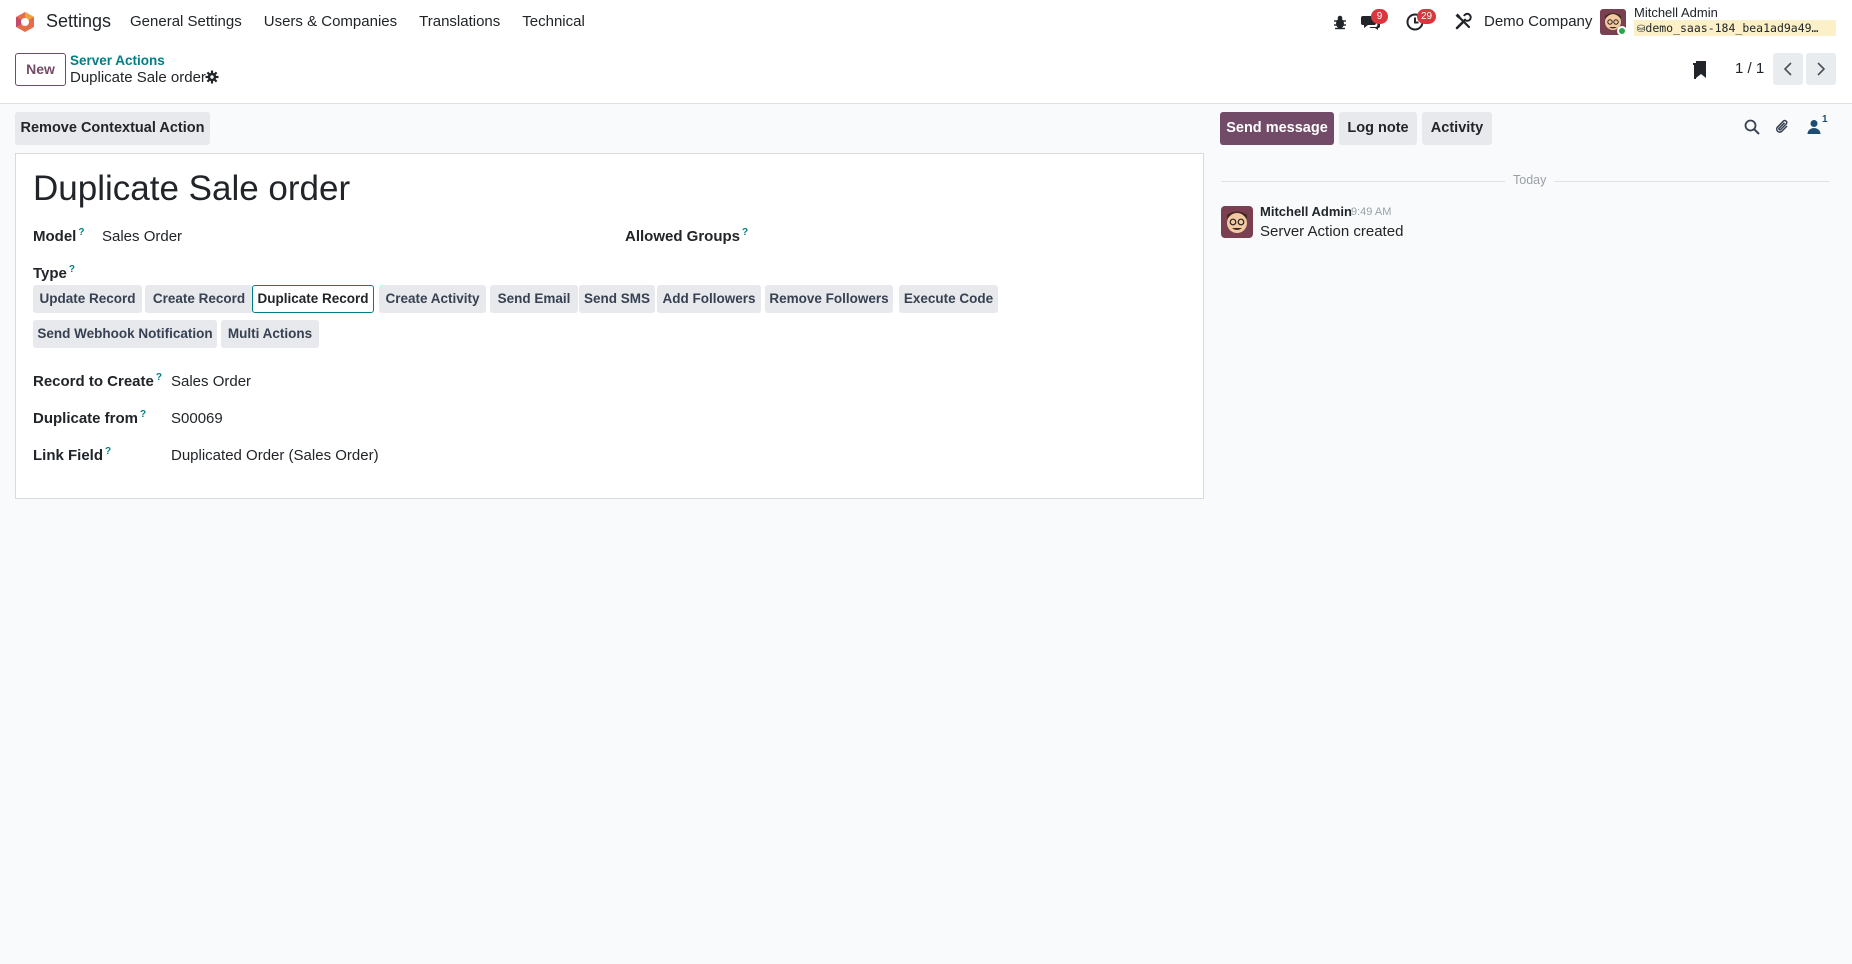 This screenshot has width=1852, height=964. I want to click on model-label: Model?, so click(59, 236).